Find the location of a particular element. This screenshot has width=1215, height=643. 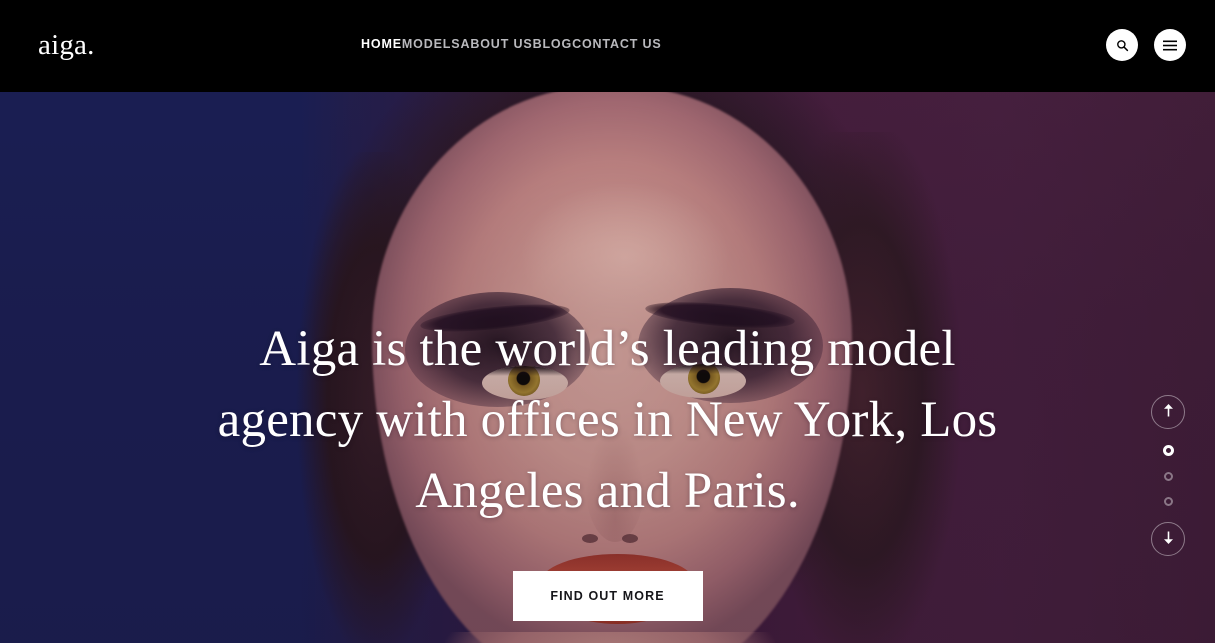

nav-item-home: HOME is located at coordinates (381, 44).